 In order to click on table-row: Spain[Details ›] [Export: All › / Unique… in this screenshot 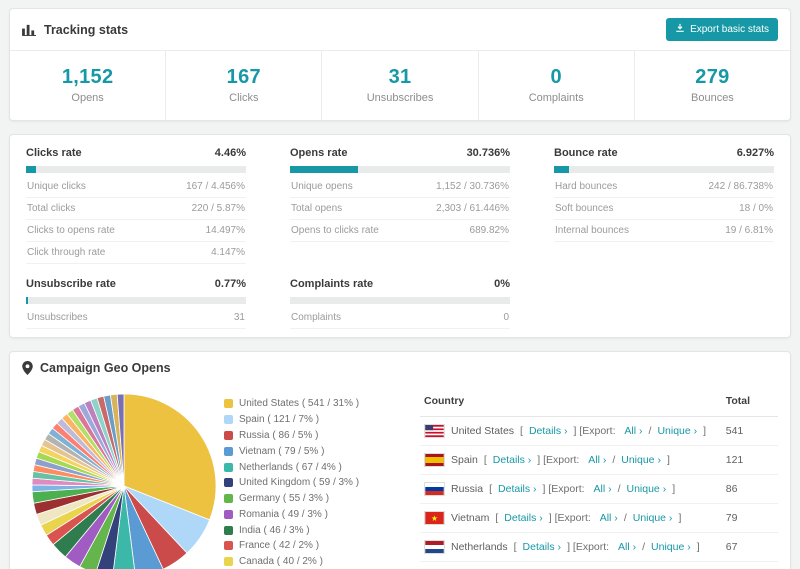, I will do `click(599, 460)`.